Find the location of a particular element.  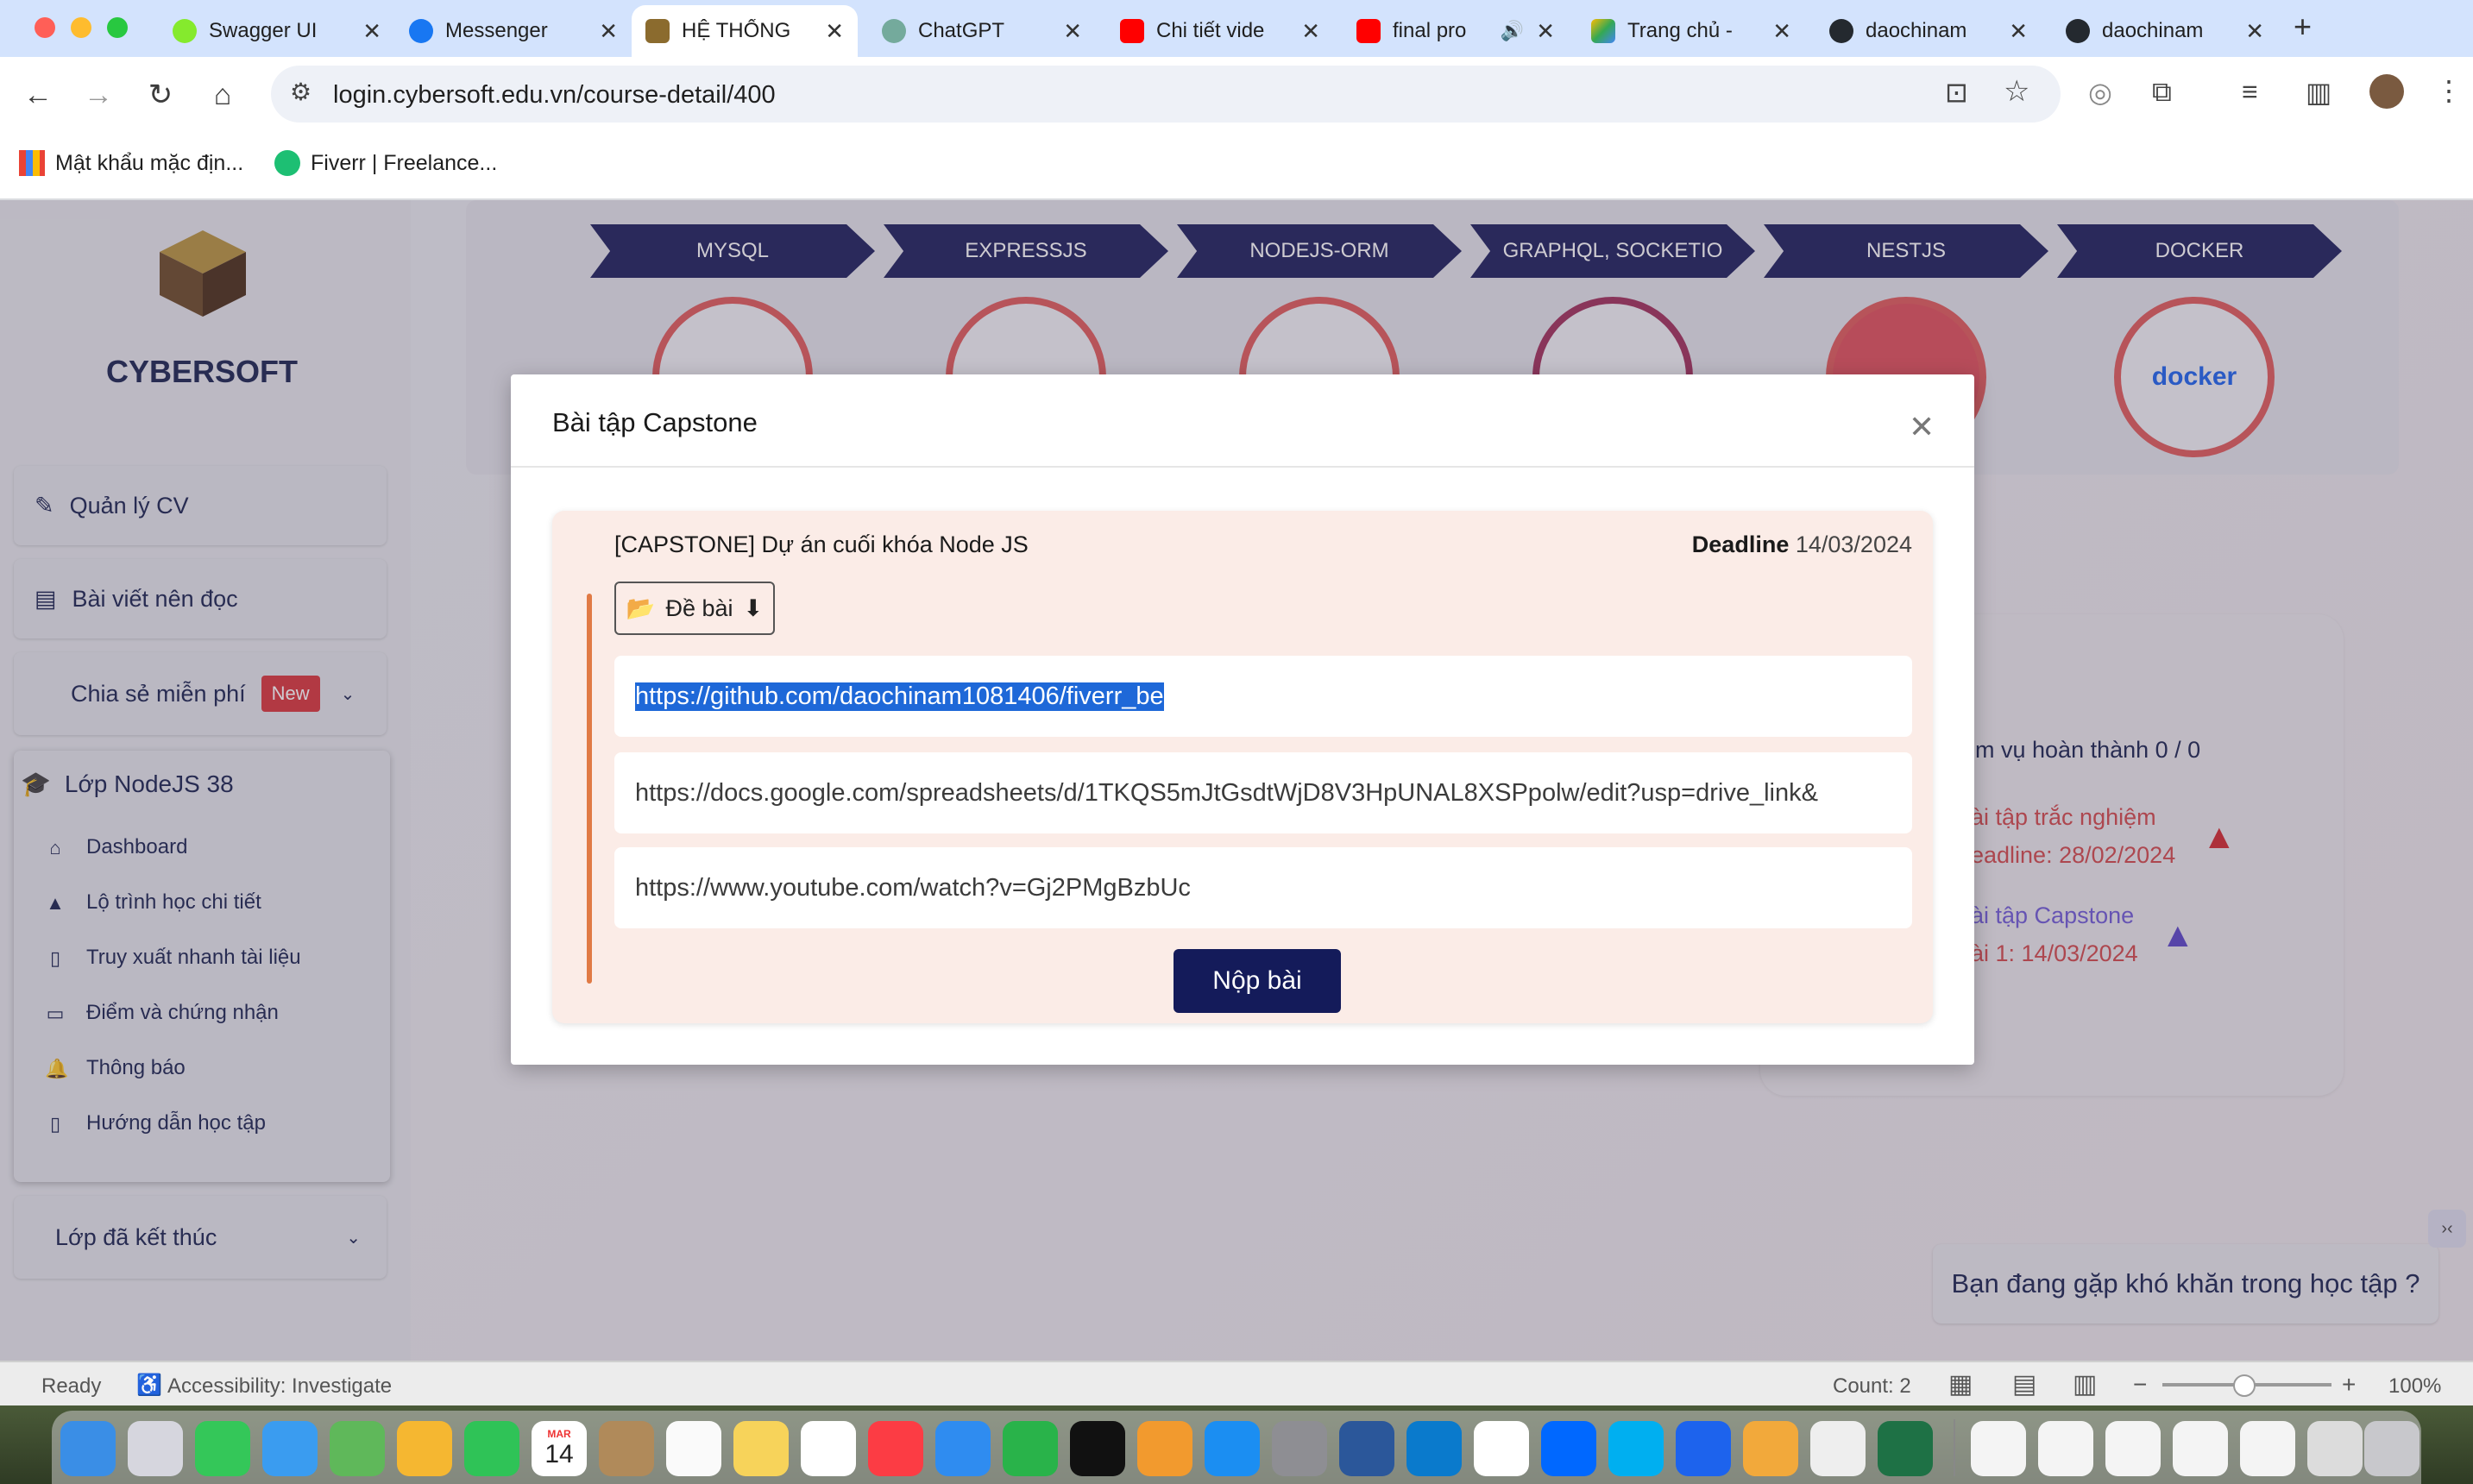

google-drive-icon is located at coordinates (1603, 31).